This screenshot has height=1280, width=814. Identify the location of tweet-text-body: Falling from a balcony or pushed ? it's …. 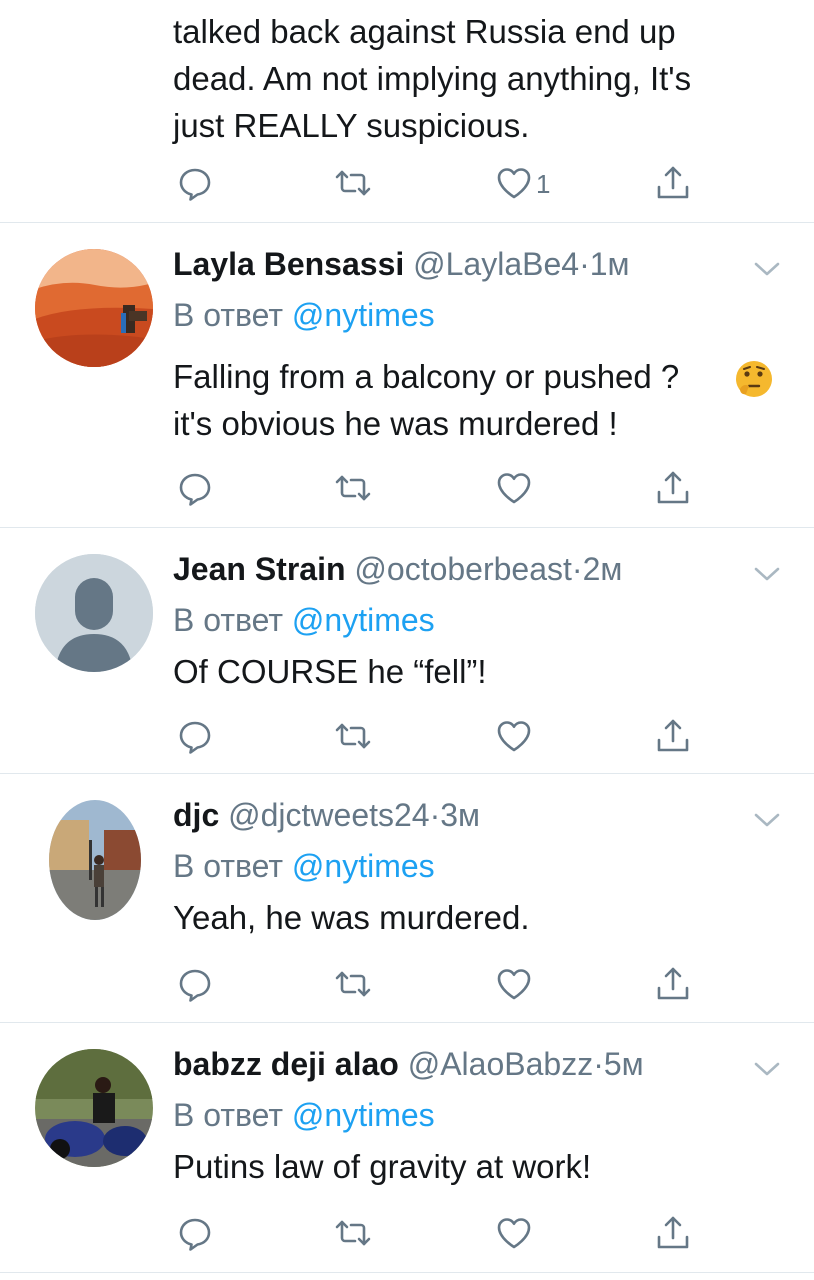
(426, 400).